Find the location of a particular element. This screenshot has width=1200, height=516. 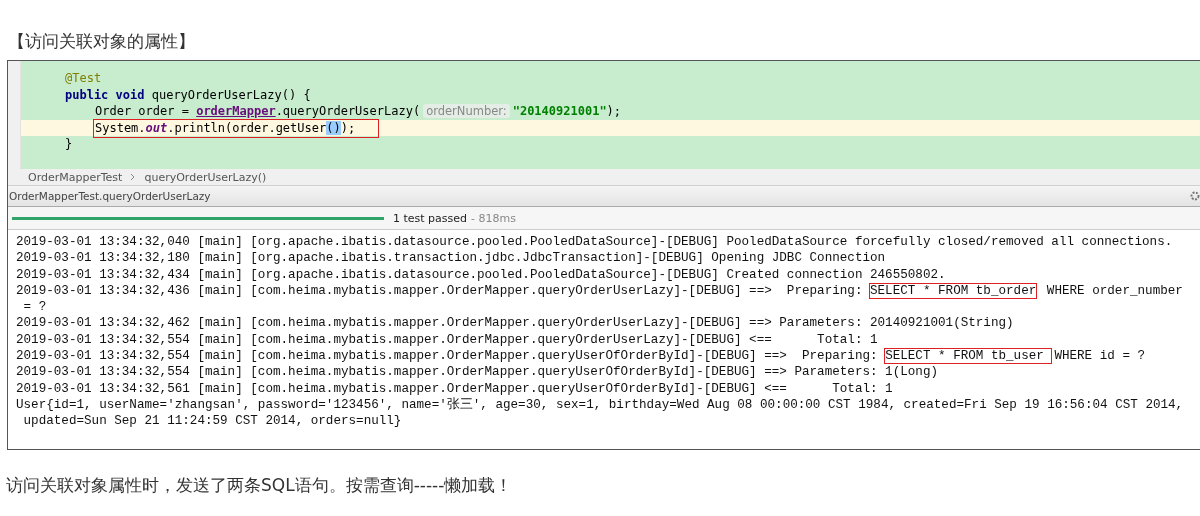

breadcrumb-item: OrderMapperTest is located at coordinates (75, 177).